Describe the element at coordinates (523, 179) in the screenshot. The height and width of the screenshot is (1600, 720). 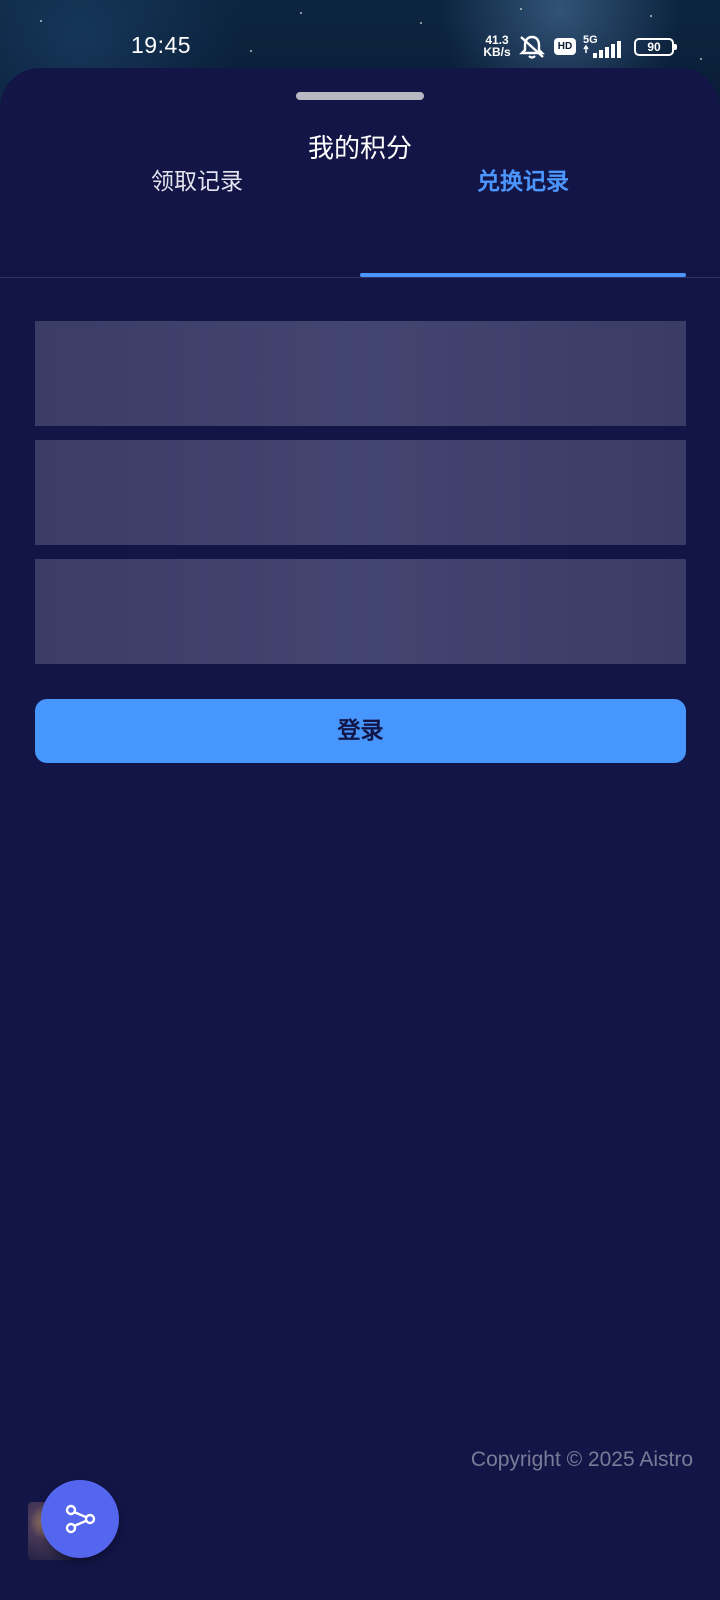
I see `tab-exchange-records: 兑换记录` at that location.